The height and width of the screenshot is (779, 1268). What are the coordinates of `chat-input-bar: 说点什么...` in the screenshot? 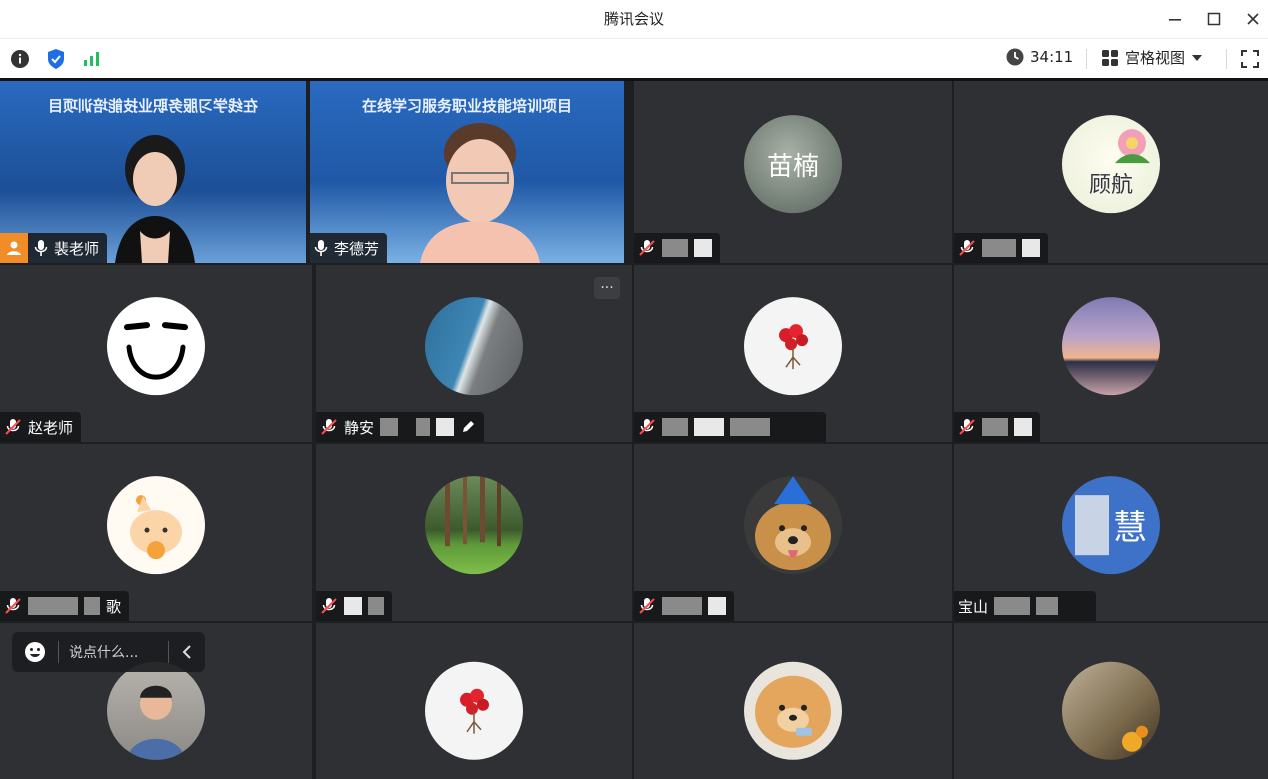 It's located at (108, 652).